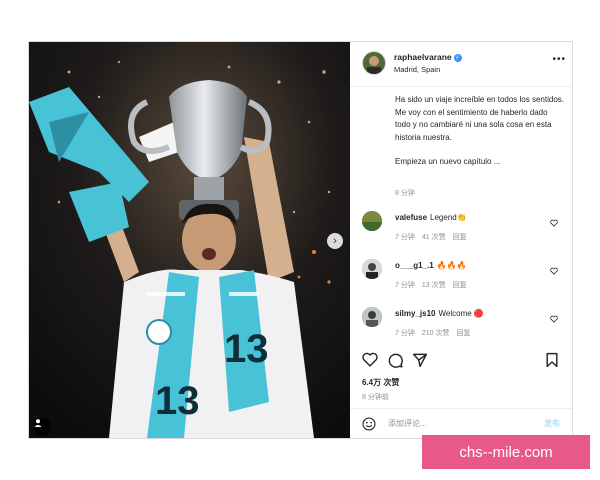 Image resolution: width=600 pixels, height=480 pixels. Describe the element at coordinates (423, 57) in the screenshot. I see `author-username: raphaelvarane` at that location.